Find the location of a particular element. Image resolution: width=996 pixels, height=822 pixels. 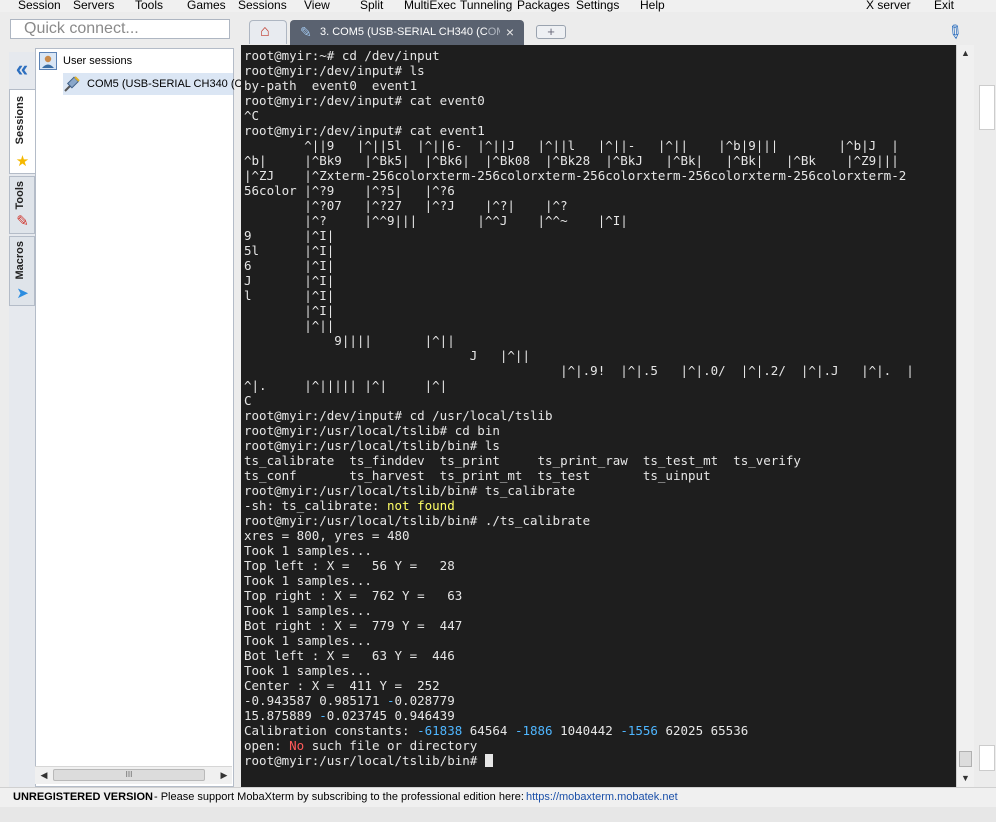

menu-multiexec: MultiExec is located at coordinates (430, 6).